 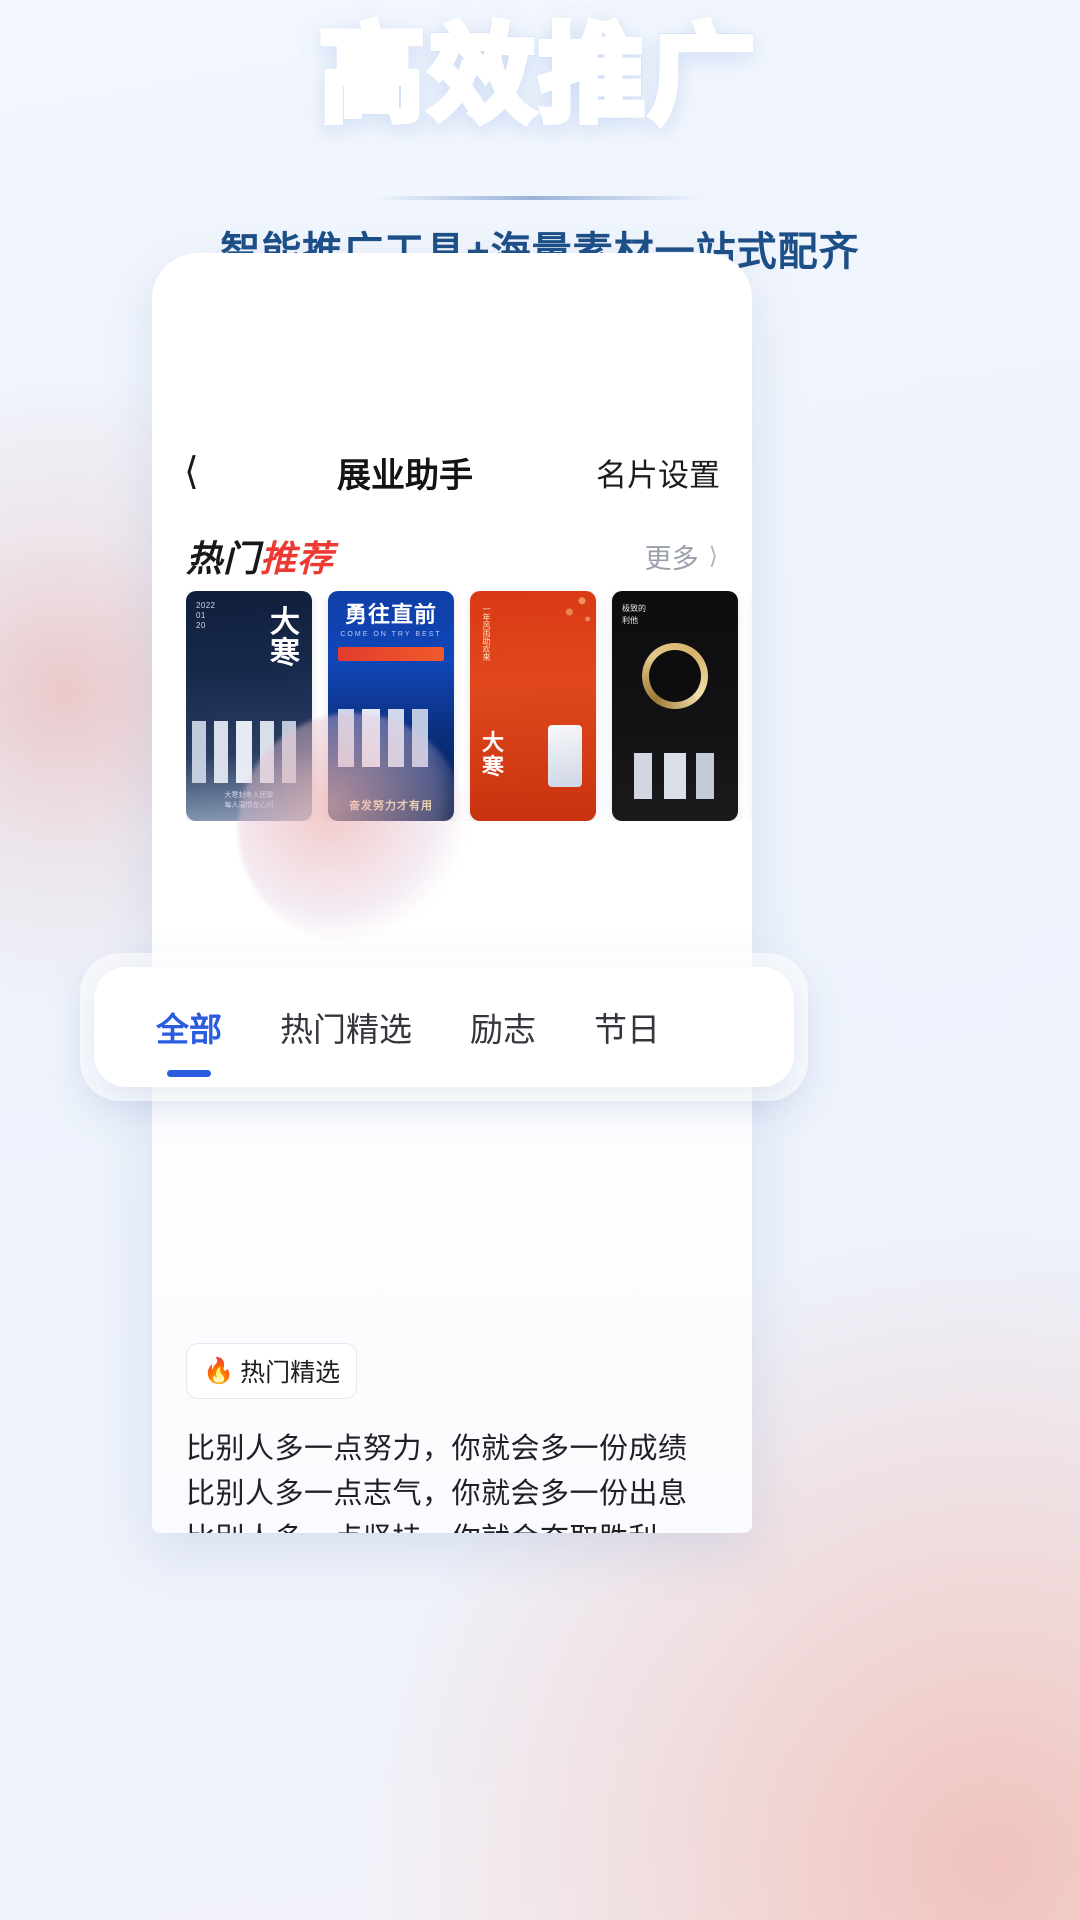 I want to click on post-line: 比别人多一点志气，你就会多一份出息, so click(x=437, y=1494).